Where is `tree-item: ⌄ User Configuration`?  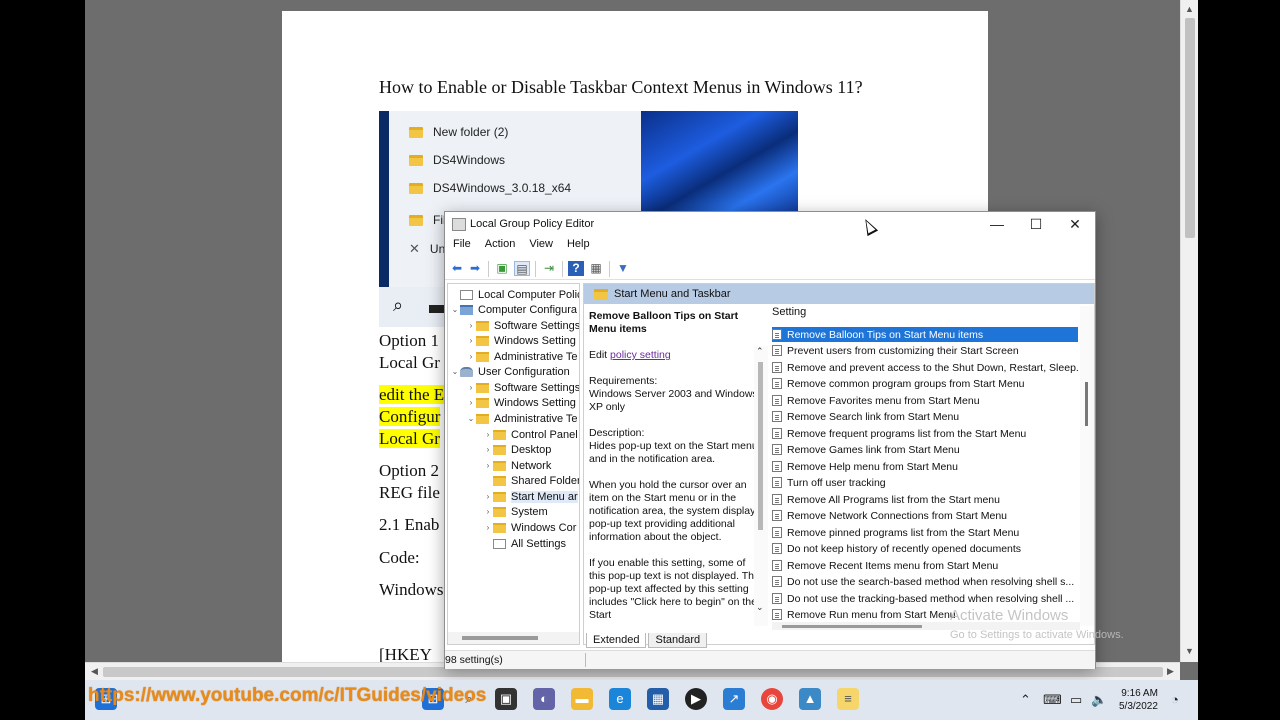
tree-item: ⌄ User Configuration is located at coordinates (510, 371).